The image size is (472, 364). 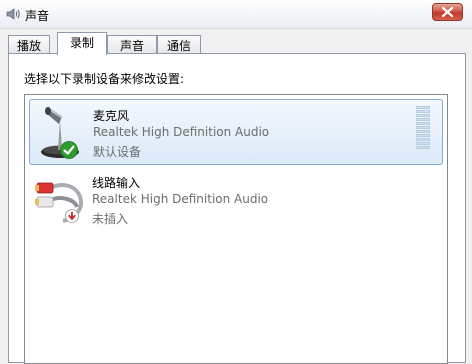 What do you see at coordinates (423, 132) in the screenshot?
I see `level-meter` at bounding box center [423, 132].